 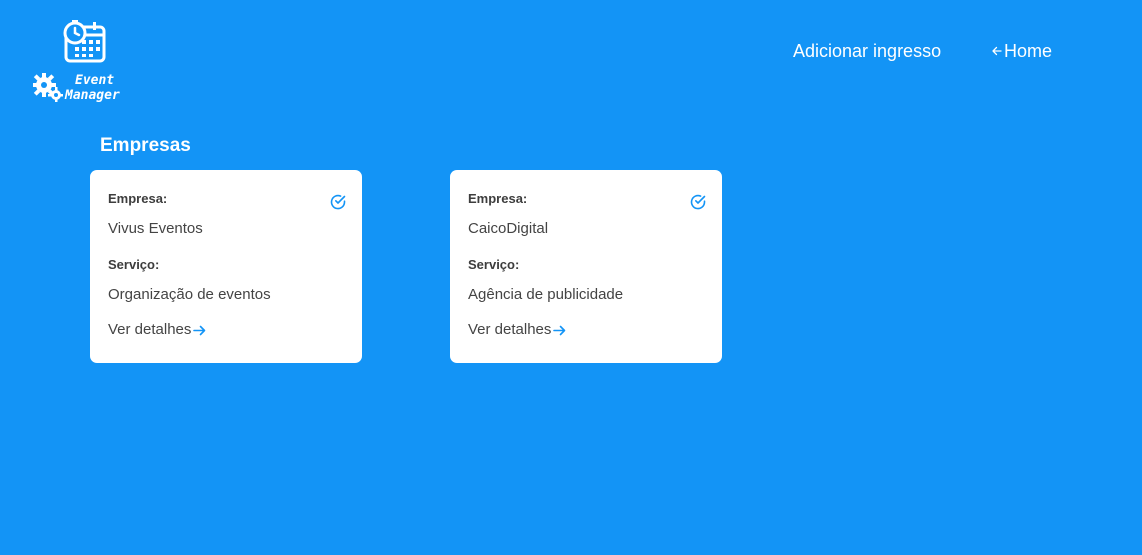 I want to click on logo-text-event: Event, so click(x=95, y=80).